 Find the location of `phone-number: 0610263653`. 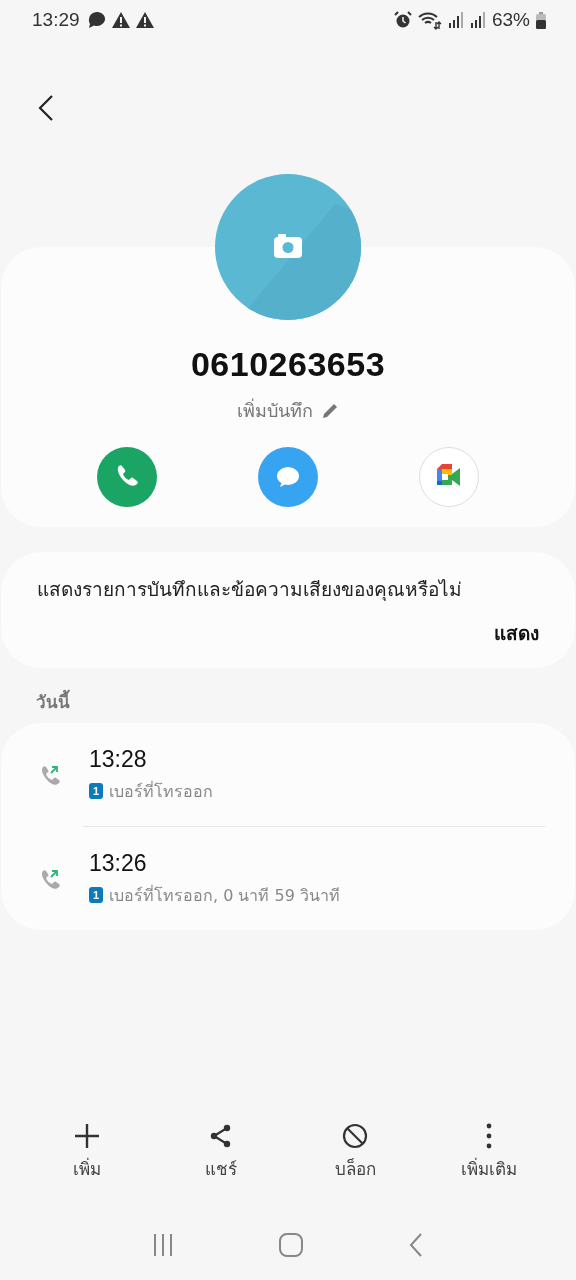

phone-number: 0610263653 is located at coordinates (288, 364).